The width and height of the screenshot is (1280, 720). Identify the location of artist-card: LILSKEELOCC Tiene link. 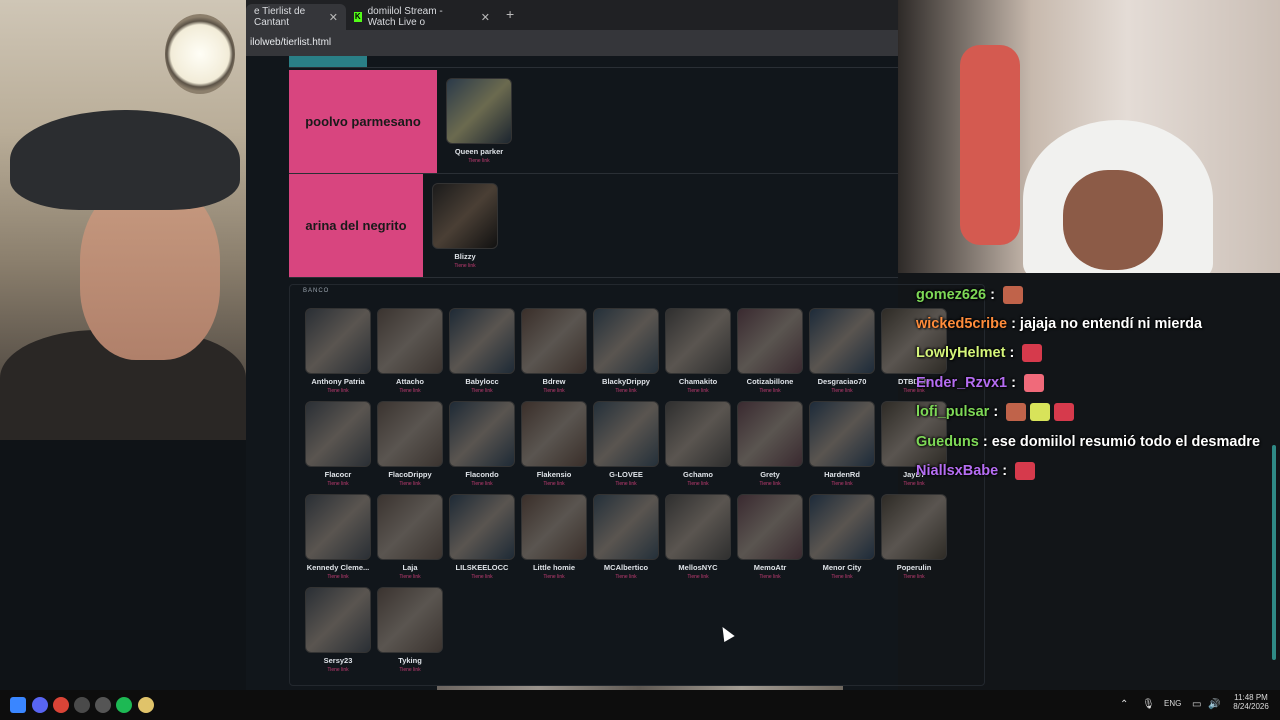
(482, 537).